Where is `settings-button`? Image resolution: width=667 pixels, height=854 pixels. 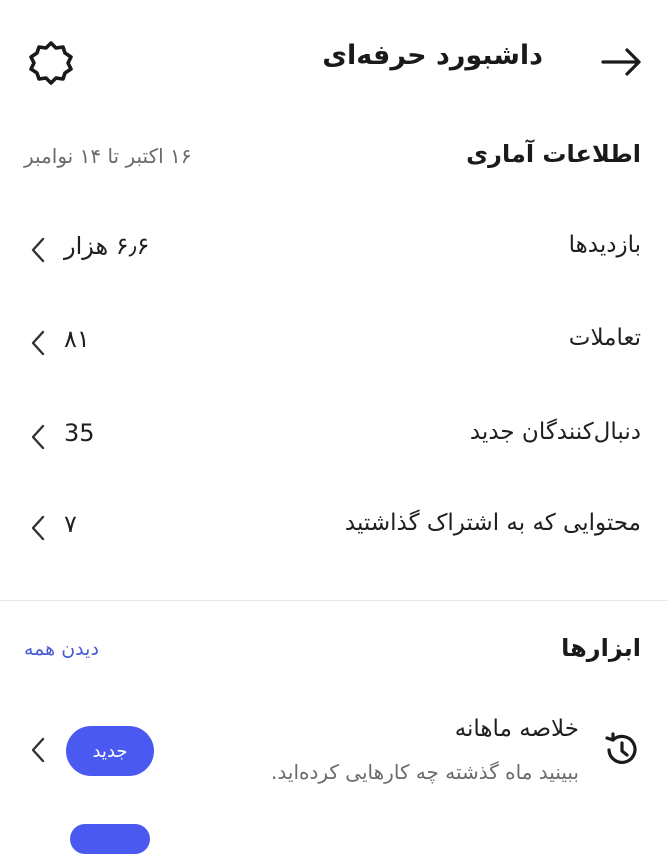
settings-button is located at coordinates (51, 63).